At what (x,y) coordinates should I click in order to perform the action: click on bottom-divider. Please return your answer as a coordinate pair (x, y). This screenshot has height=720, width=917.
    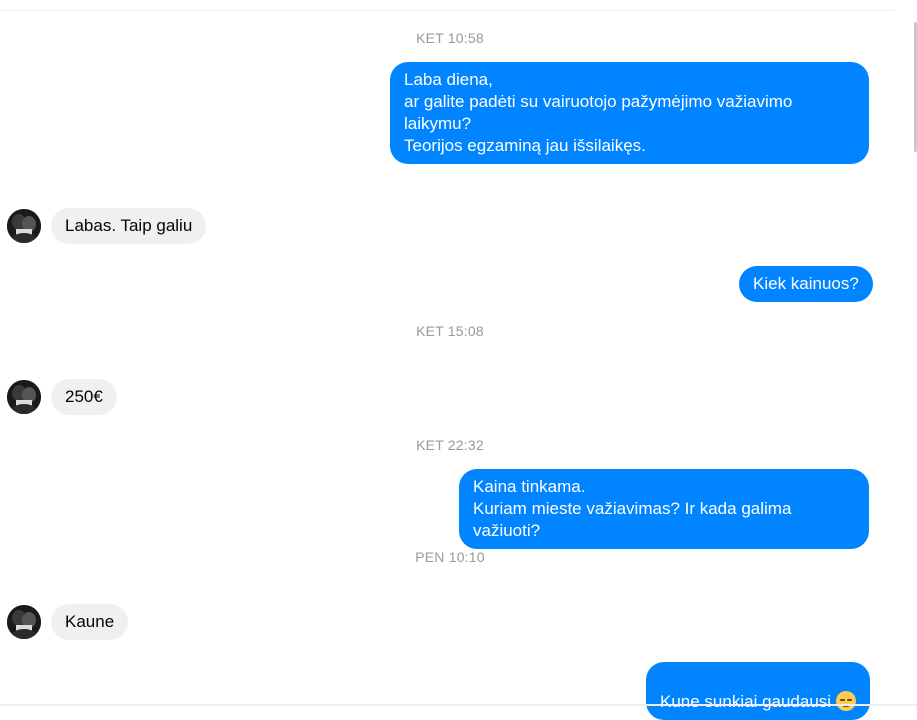
    Looking at the image, I should click on (458, 705).